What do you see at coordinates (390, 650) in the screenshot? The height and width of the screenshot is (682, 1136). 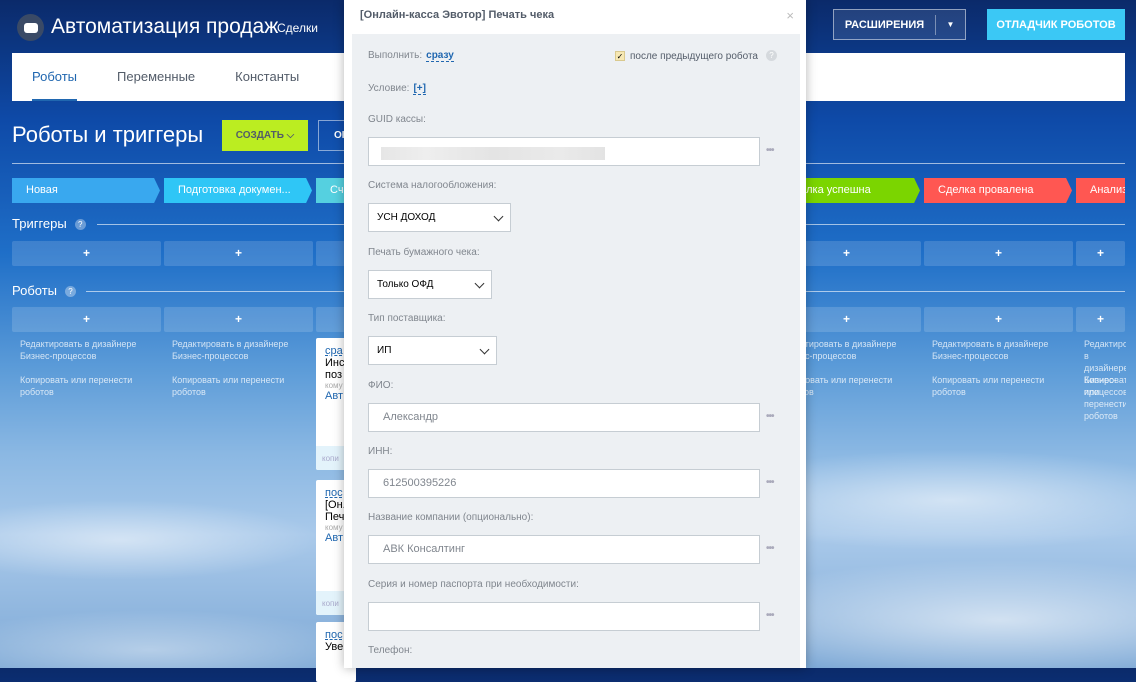 I see `phone-label: Телефон:` at bounding box center [390, 650].